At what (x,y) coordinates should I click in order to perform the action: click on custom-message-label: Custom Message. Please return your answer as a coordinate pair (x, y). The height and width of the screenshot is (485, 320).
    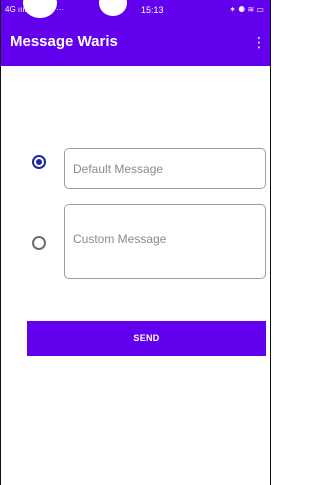
    Looking at the image, I should click on (120, 239).